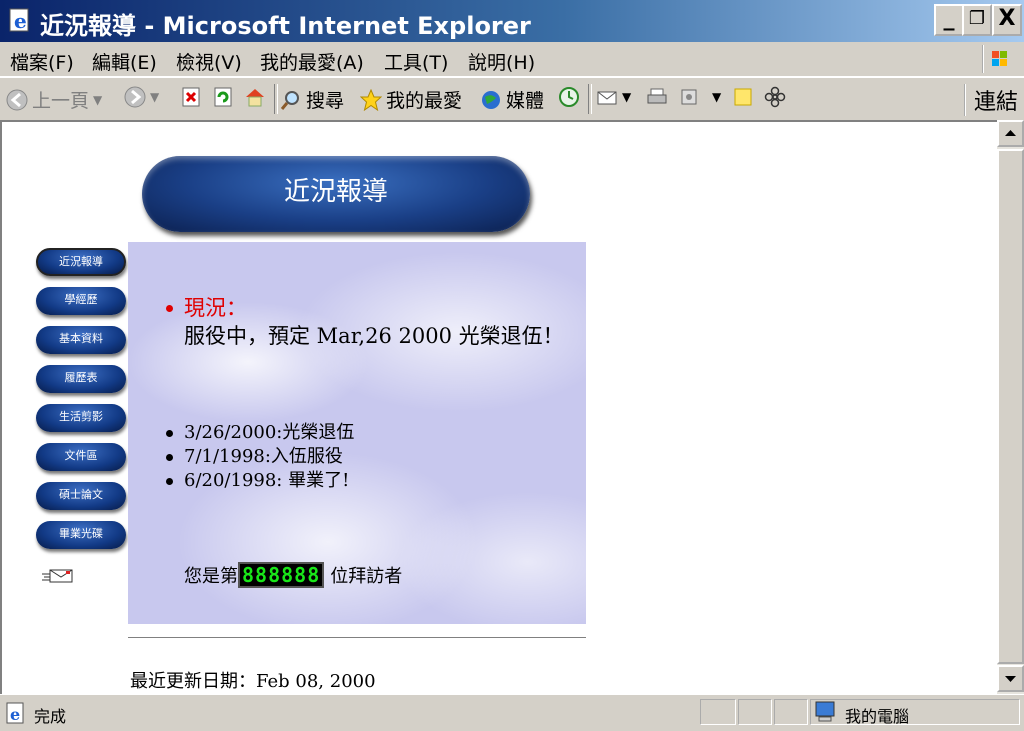 The image size is (1024, 731). I want to click on menu-tools: 工具(T), so click(416, 61).